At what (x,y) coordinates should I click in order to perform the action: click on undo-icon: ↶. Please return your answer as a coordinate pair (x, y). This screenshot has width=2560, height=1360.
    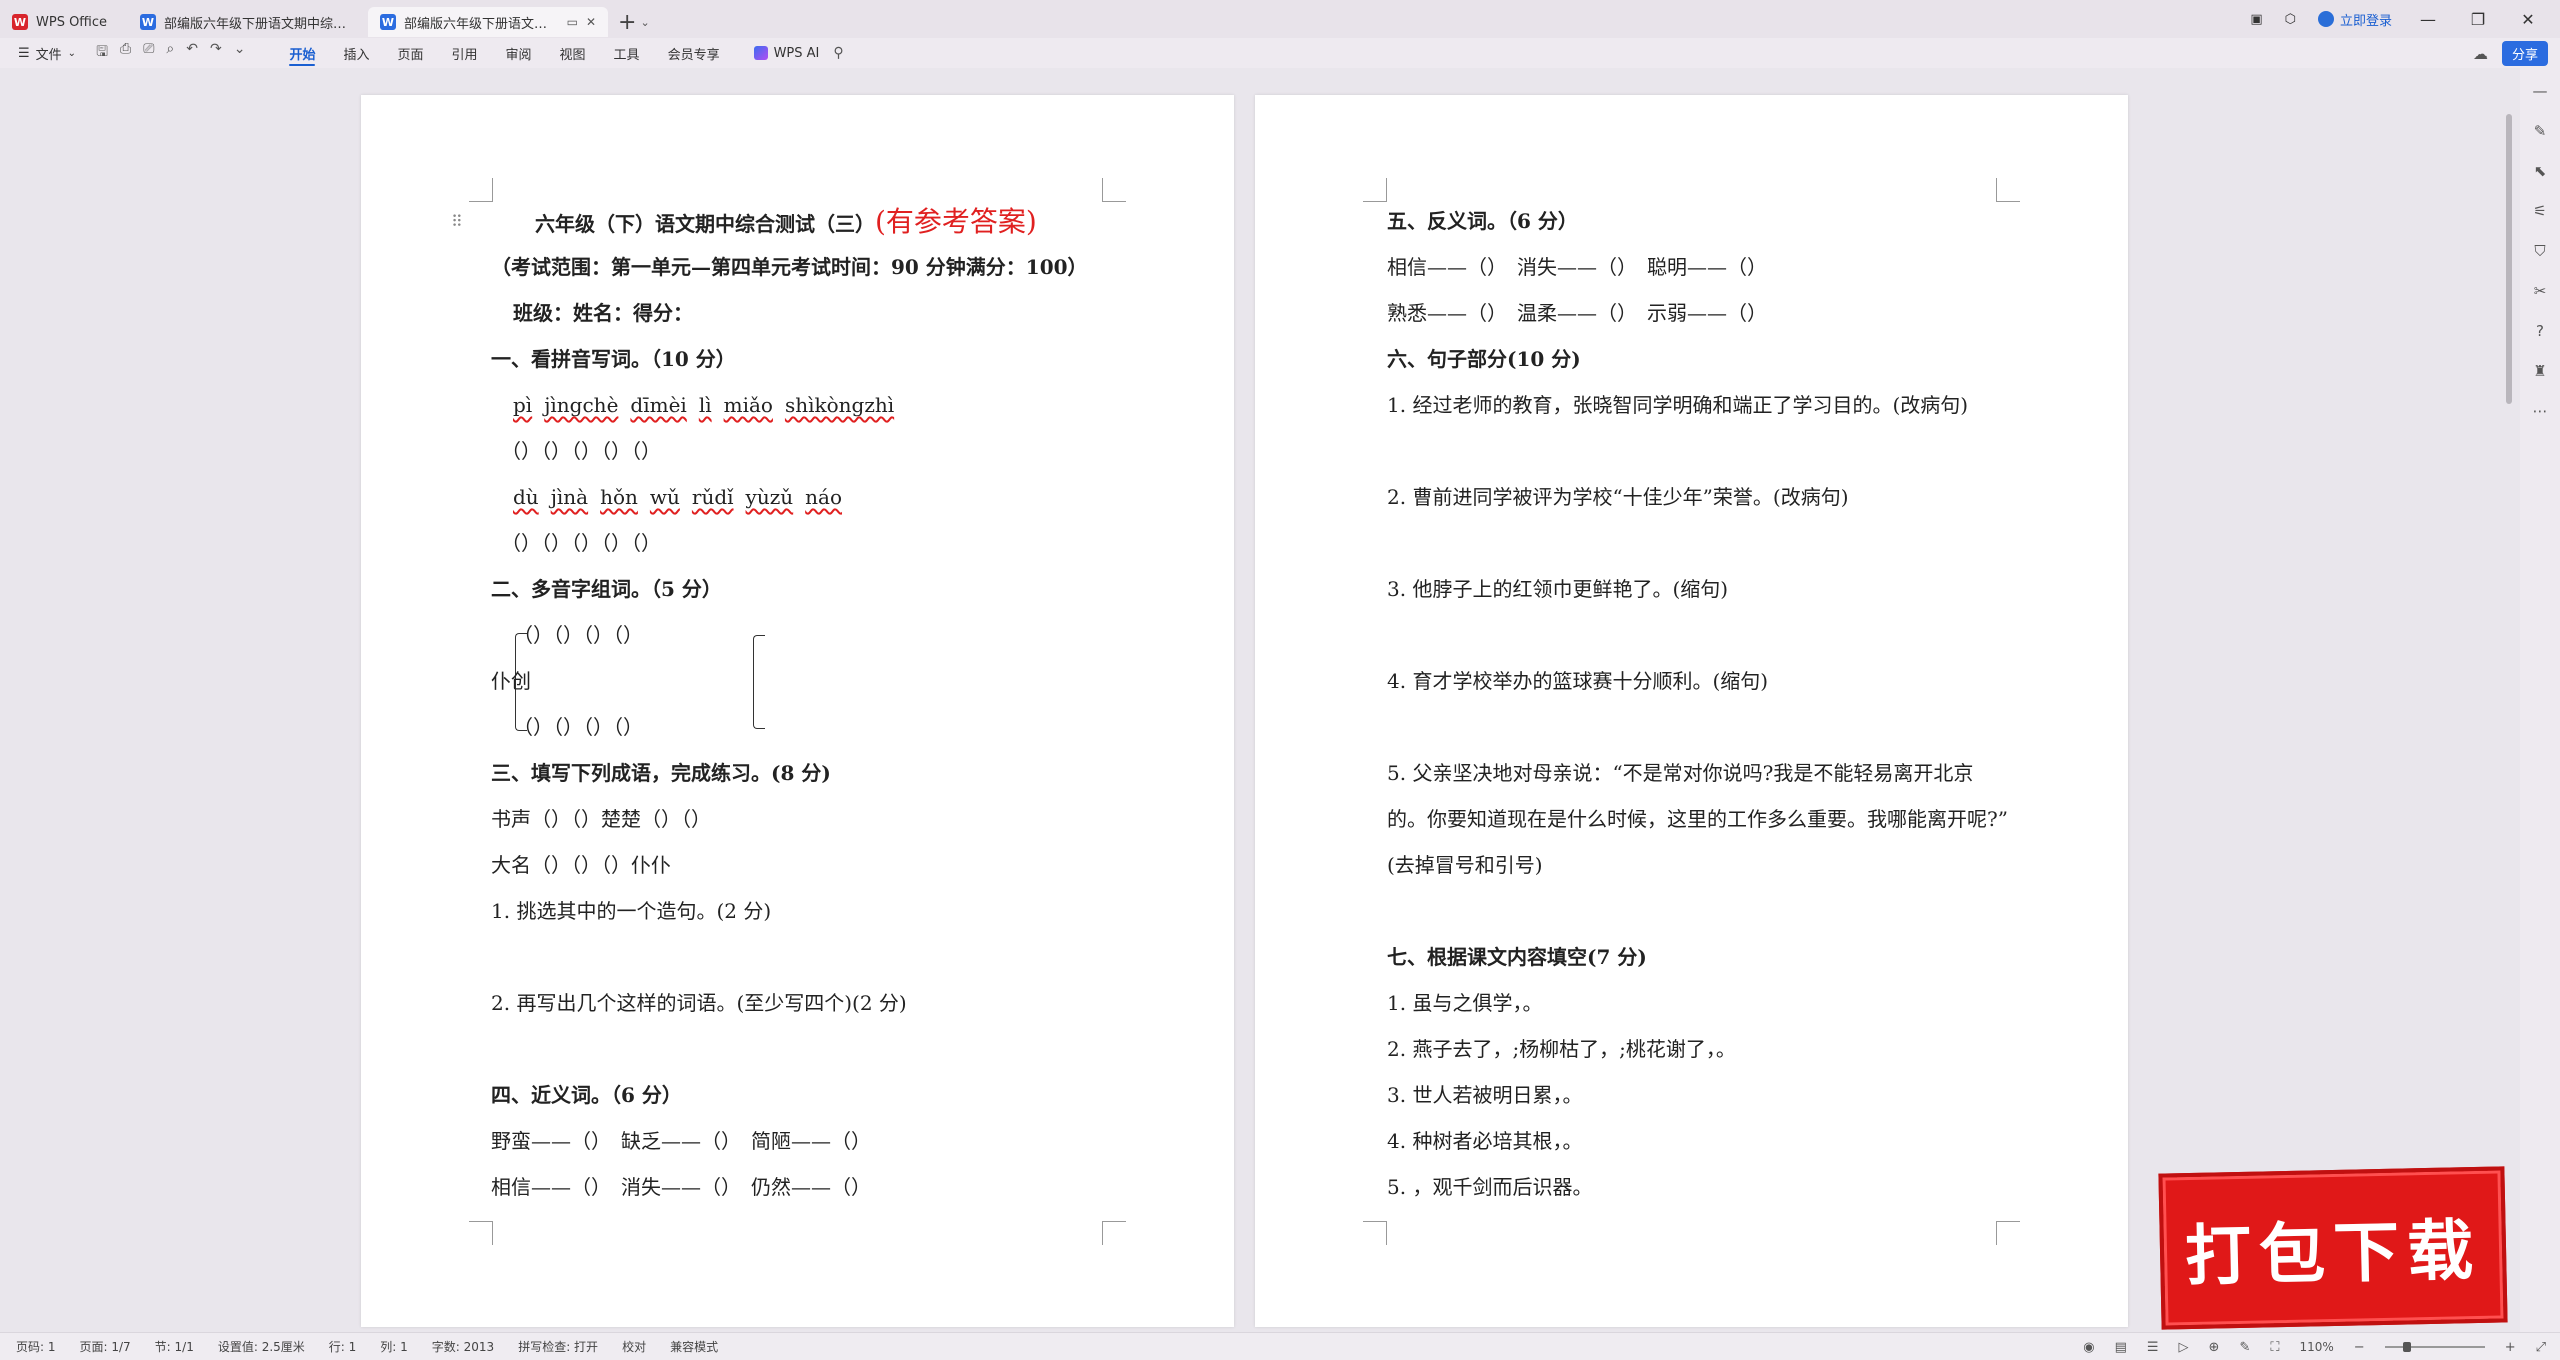
    Looking at the image, I should click on (192, 53).